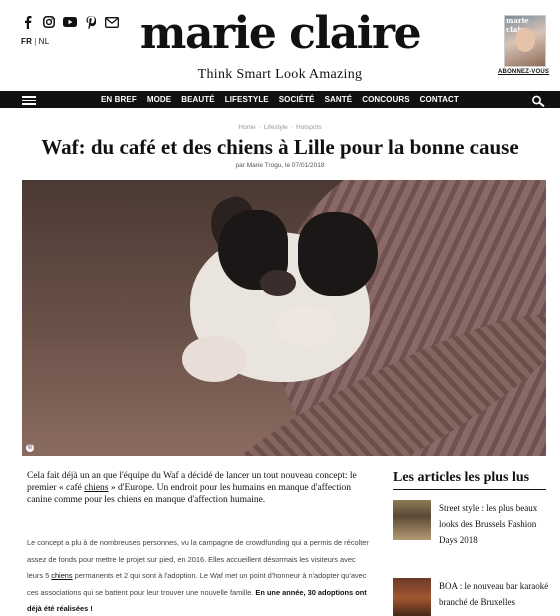 The image size is (560, 616). I want to click on subscribe-link: ABONNEZ-VOUS, so click(523, 72).